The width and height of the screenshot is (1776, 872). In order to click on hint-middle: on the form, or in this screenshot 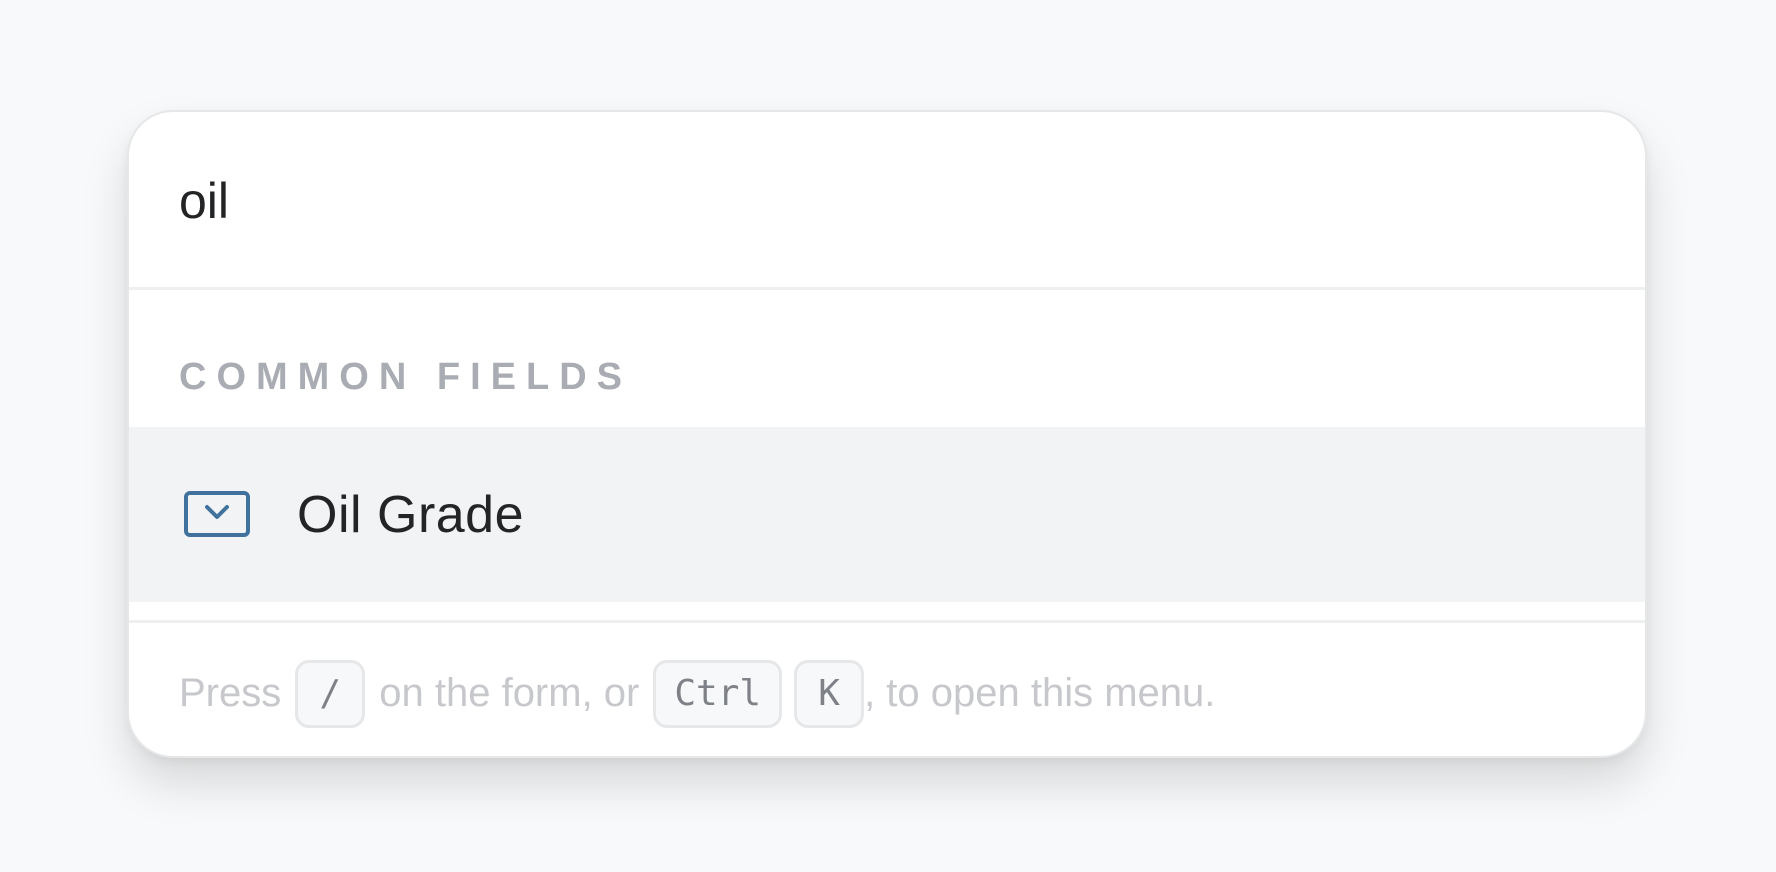, I will do `click(509, 693)`.